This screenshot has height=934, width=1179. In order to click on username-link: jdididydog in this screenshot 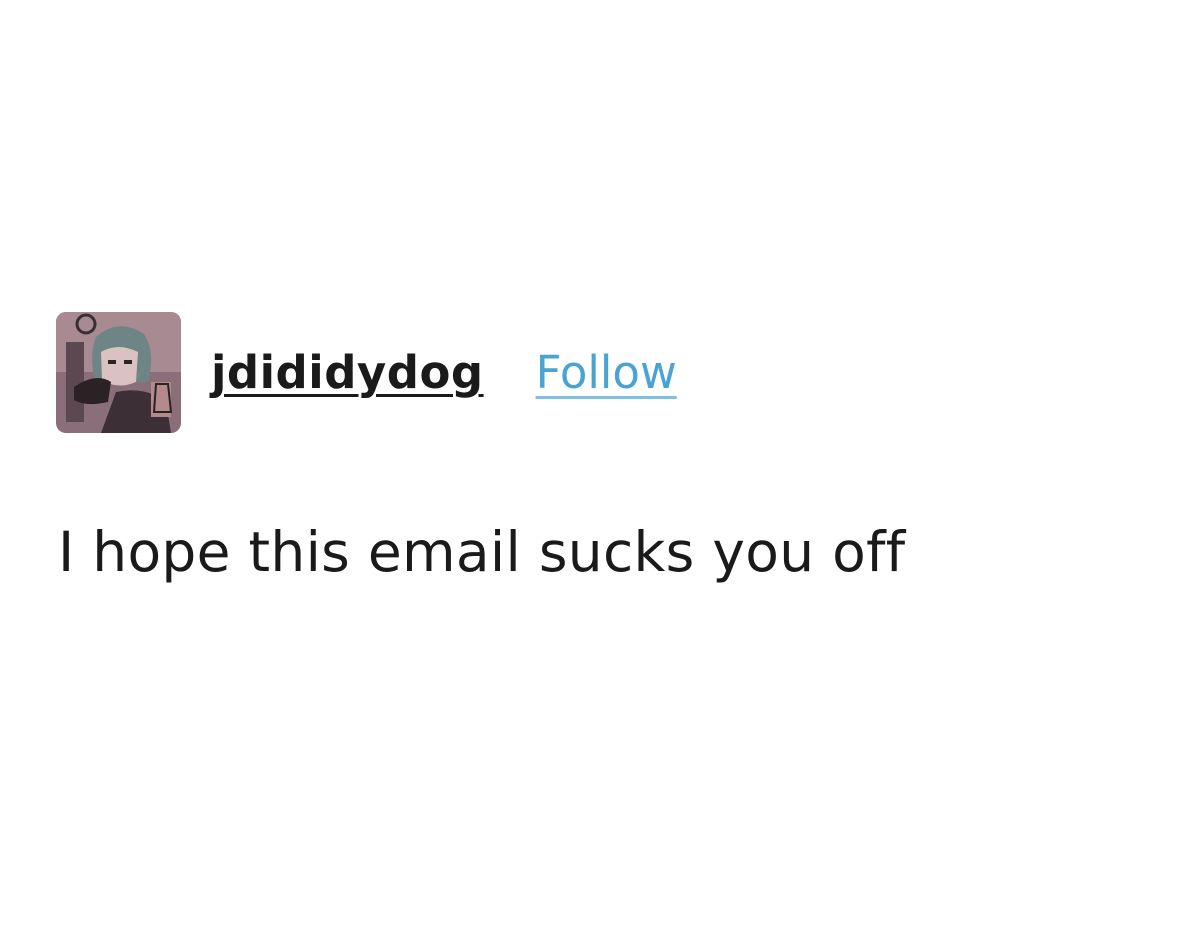, I will do `click(347, 372)`.